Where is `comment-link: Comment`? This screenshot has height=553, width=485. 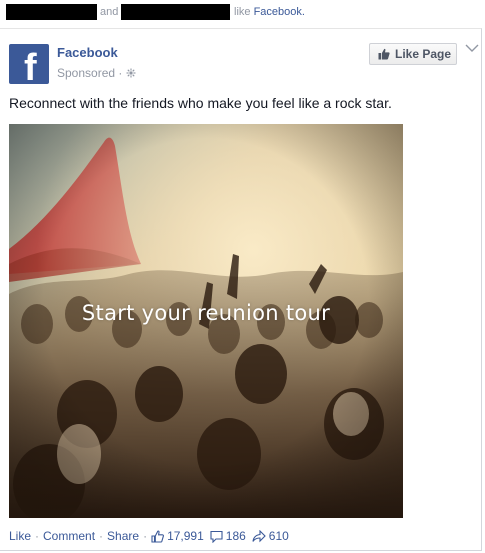 comment-link: Comment is located at coordinates (69, 536).